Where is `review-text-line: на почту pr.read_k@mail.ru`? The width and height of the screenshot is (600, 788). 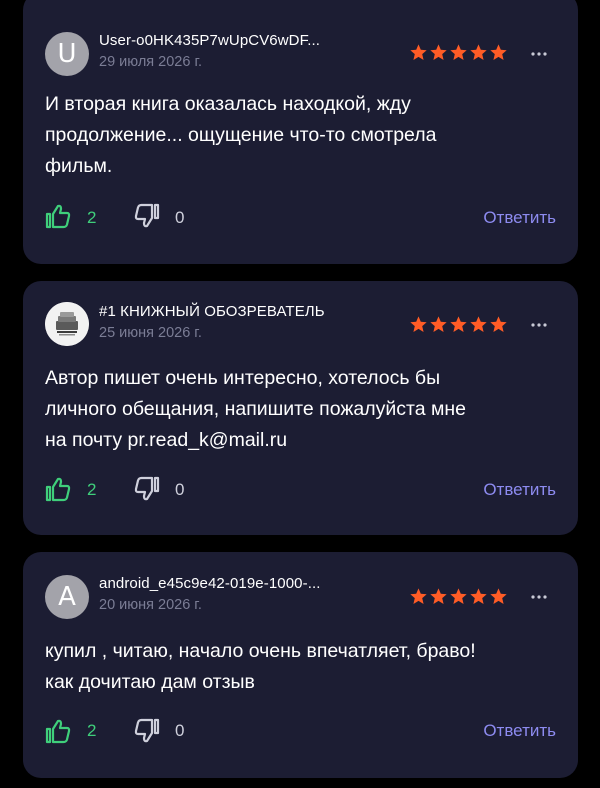
review-text-line: на почту pr.read_k@mail.ru is located at coordinates (166, 440).